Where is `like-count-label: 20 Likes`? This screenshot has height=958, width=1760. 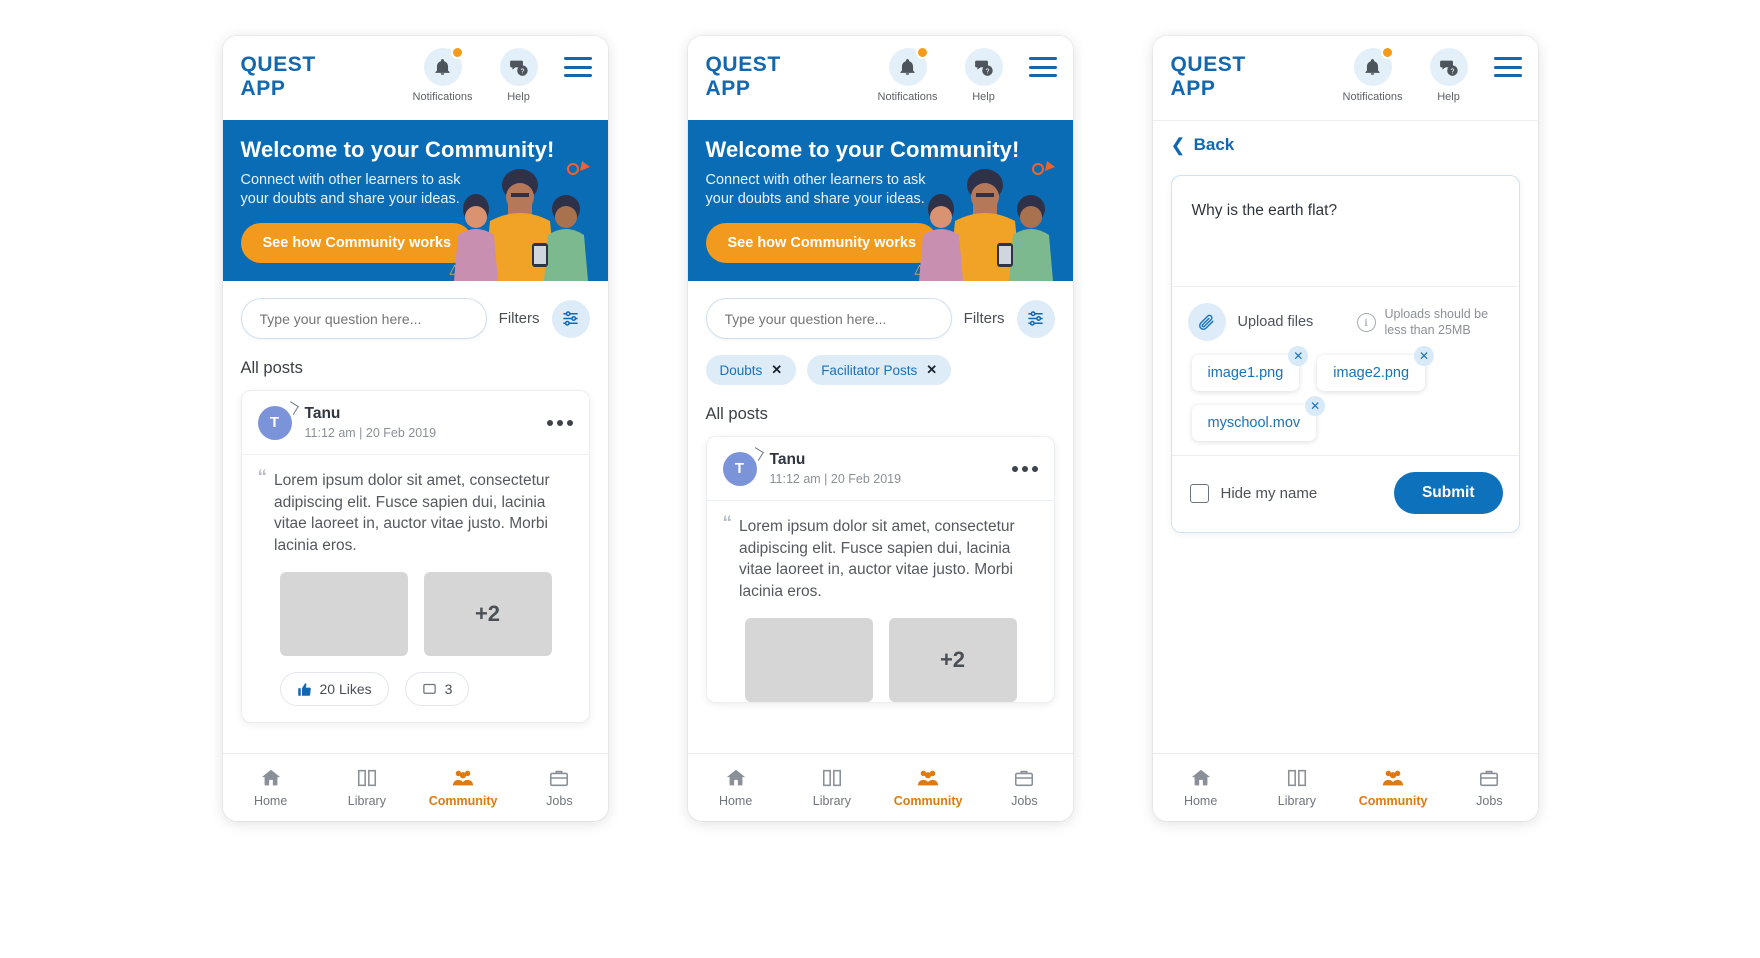 like-count-label: 20 Likes is located at coordinates (345, 689).